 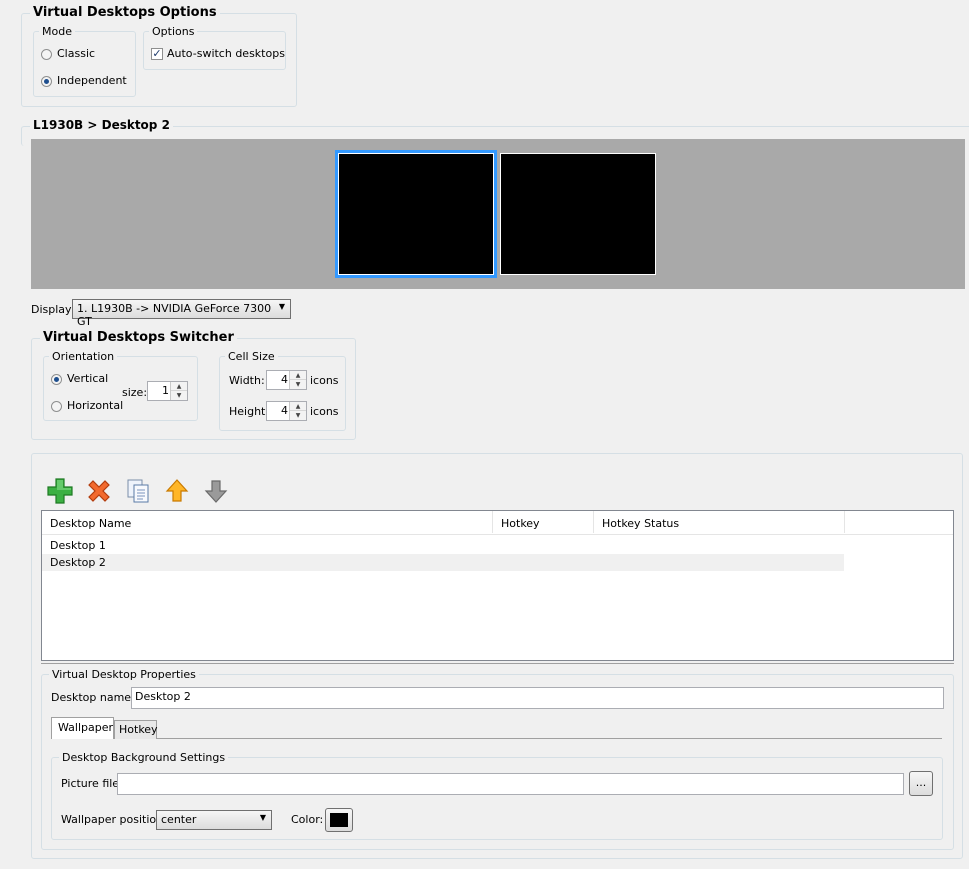 What do you see at coordinates (173, 31) in the screenshot?
I see `options-subgroup-title: Options` at bounding box center [173, 31].